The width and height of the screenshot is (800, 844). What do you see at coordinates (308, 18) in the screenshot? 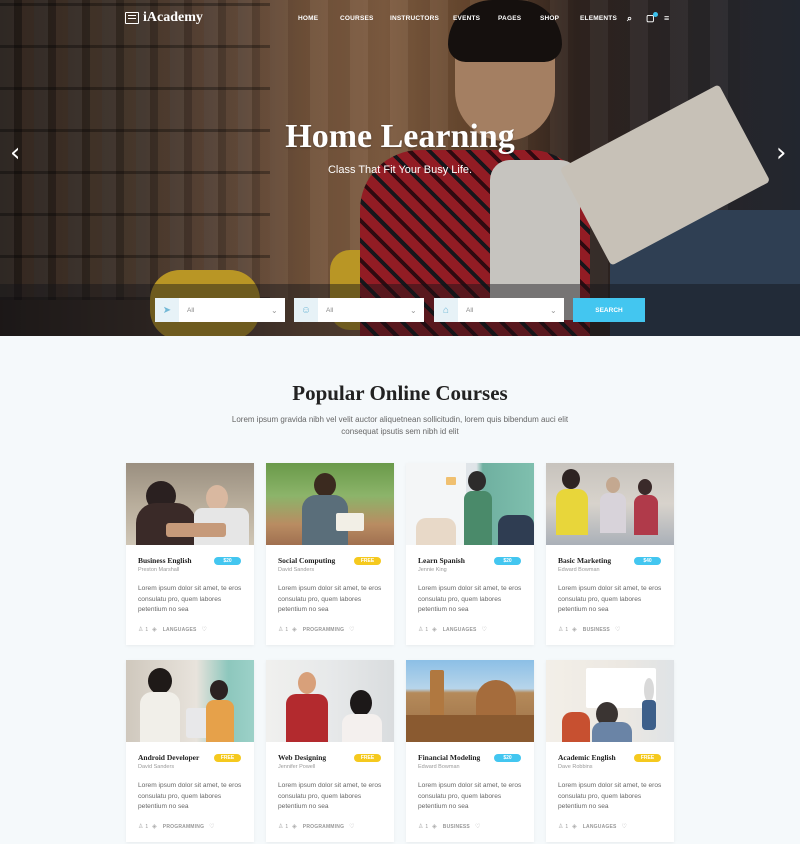
I see `nav-home: HOME` at bounding box center [308, 18].